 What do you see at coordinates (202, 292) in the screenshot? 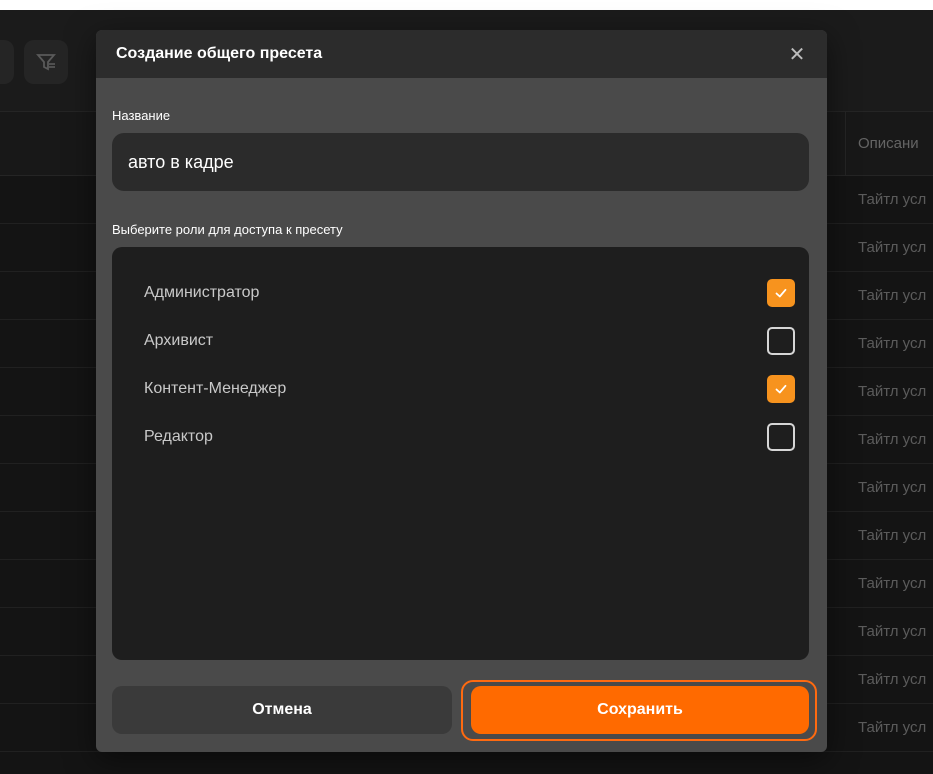
I see `role-label: Администратор` at bounding box center [202, 292].